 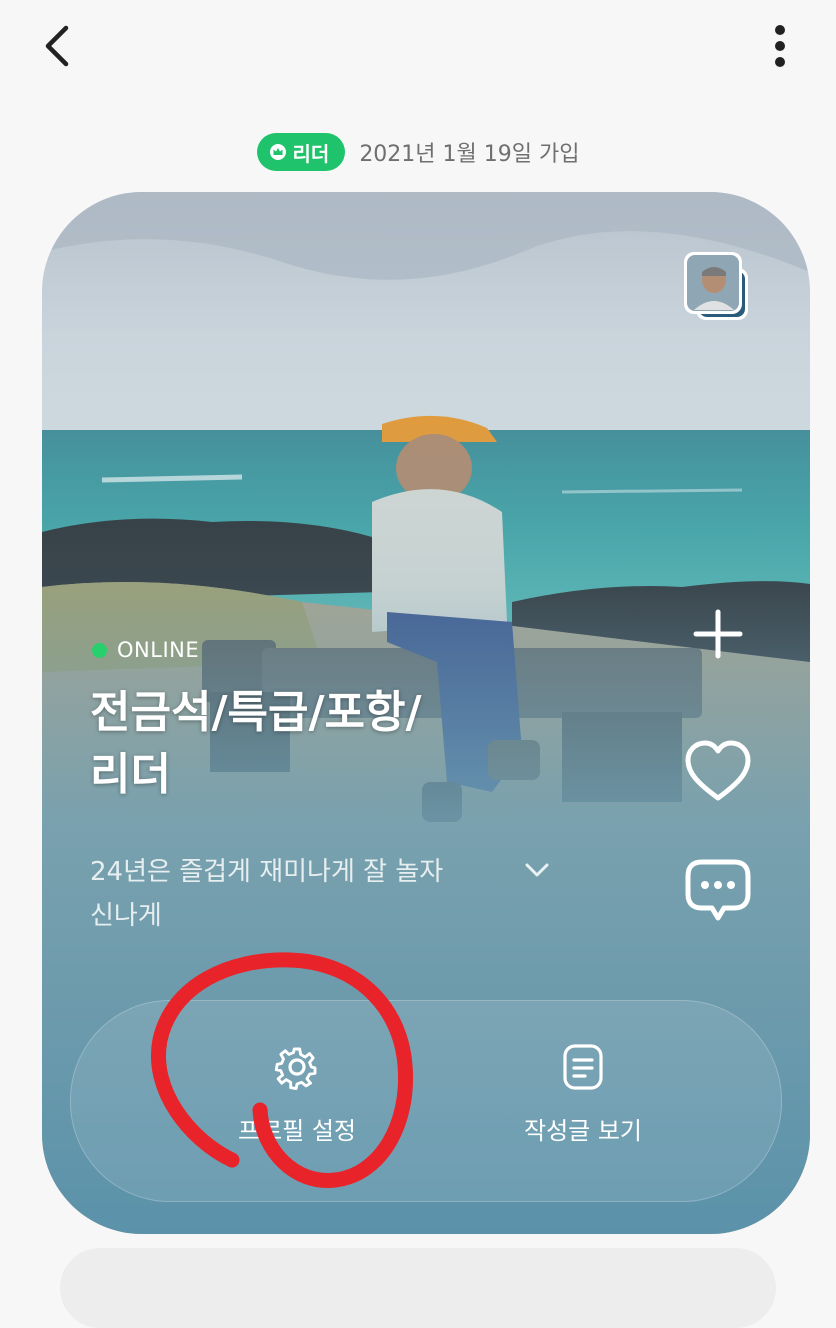 I want to click on view-posts-button: 작성글 보기, so click(x=583, y=1101).